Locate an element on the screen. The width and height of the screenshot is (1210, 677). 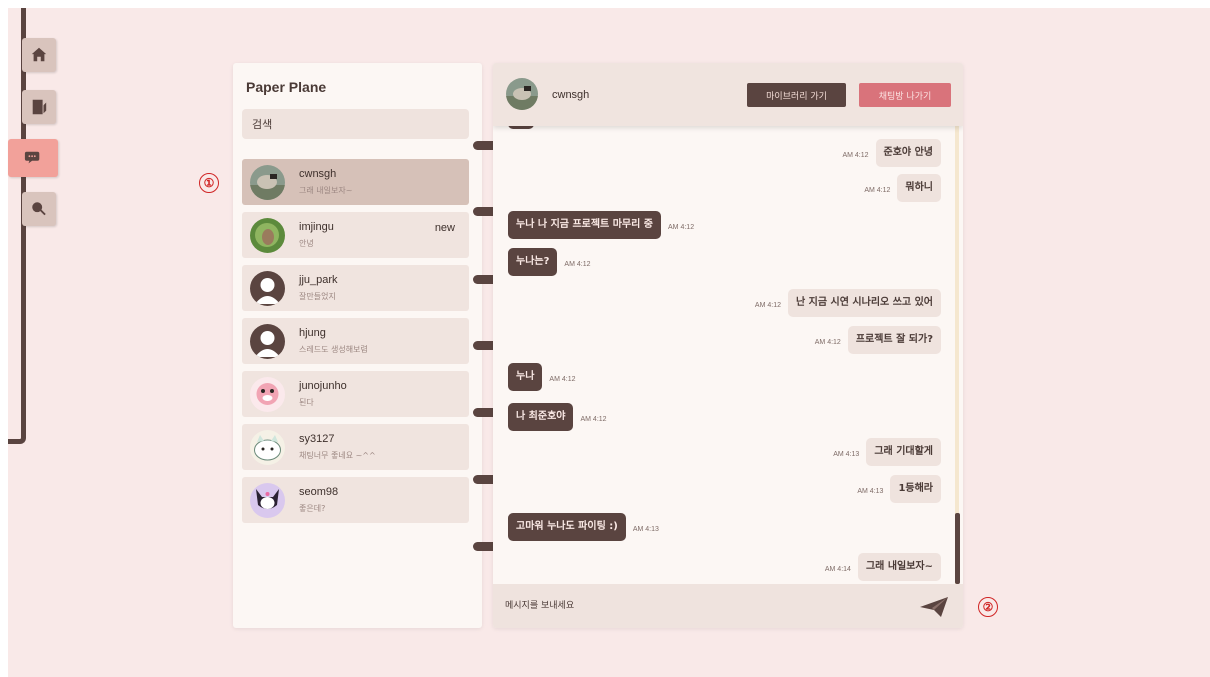
search-icon is located at coordinates (39, 209).